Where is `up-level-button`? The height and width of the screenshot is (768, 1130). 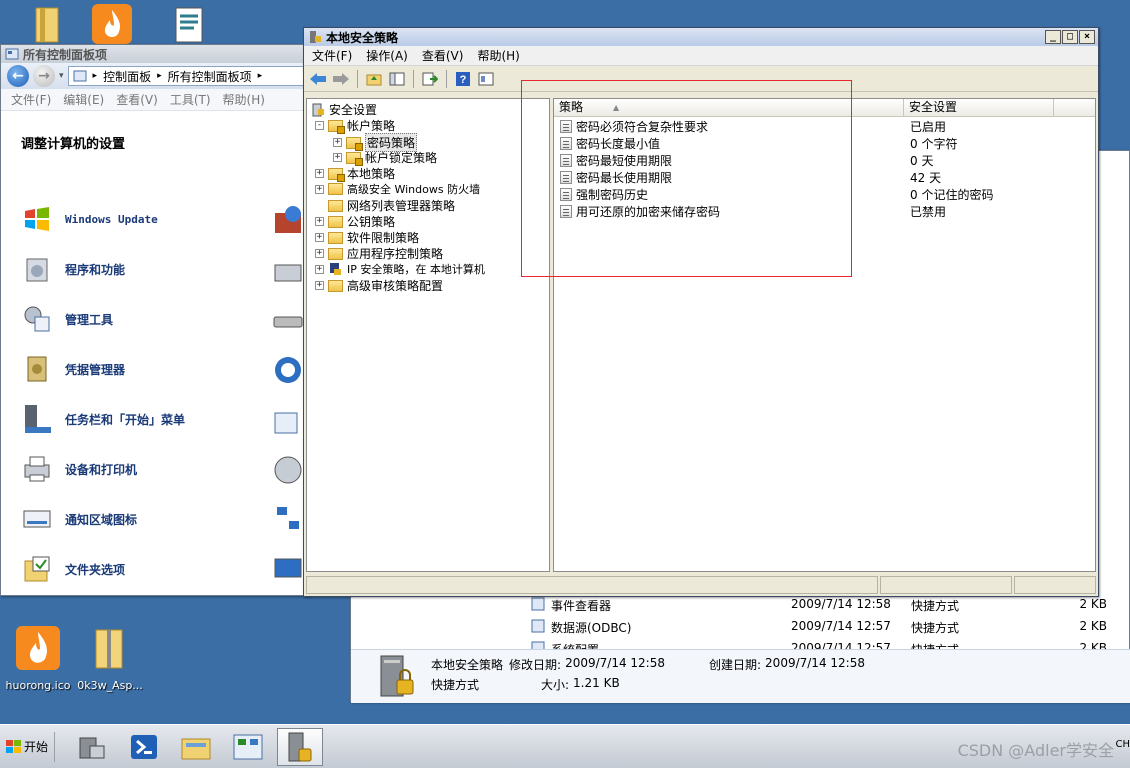
up-level-button is located at coordinates (374, 79).